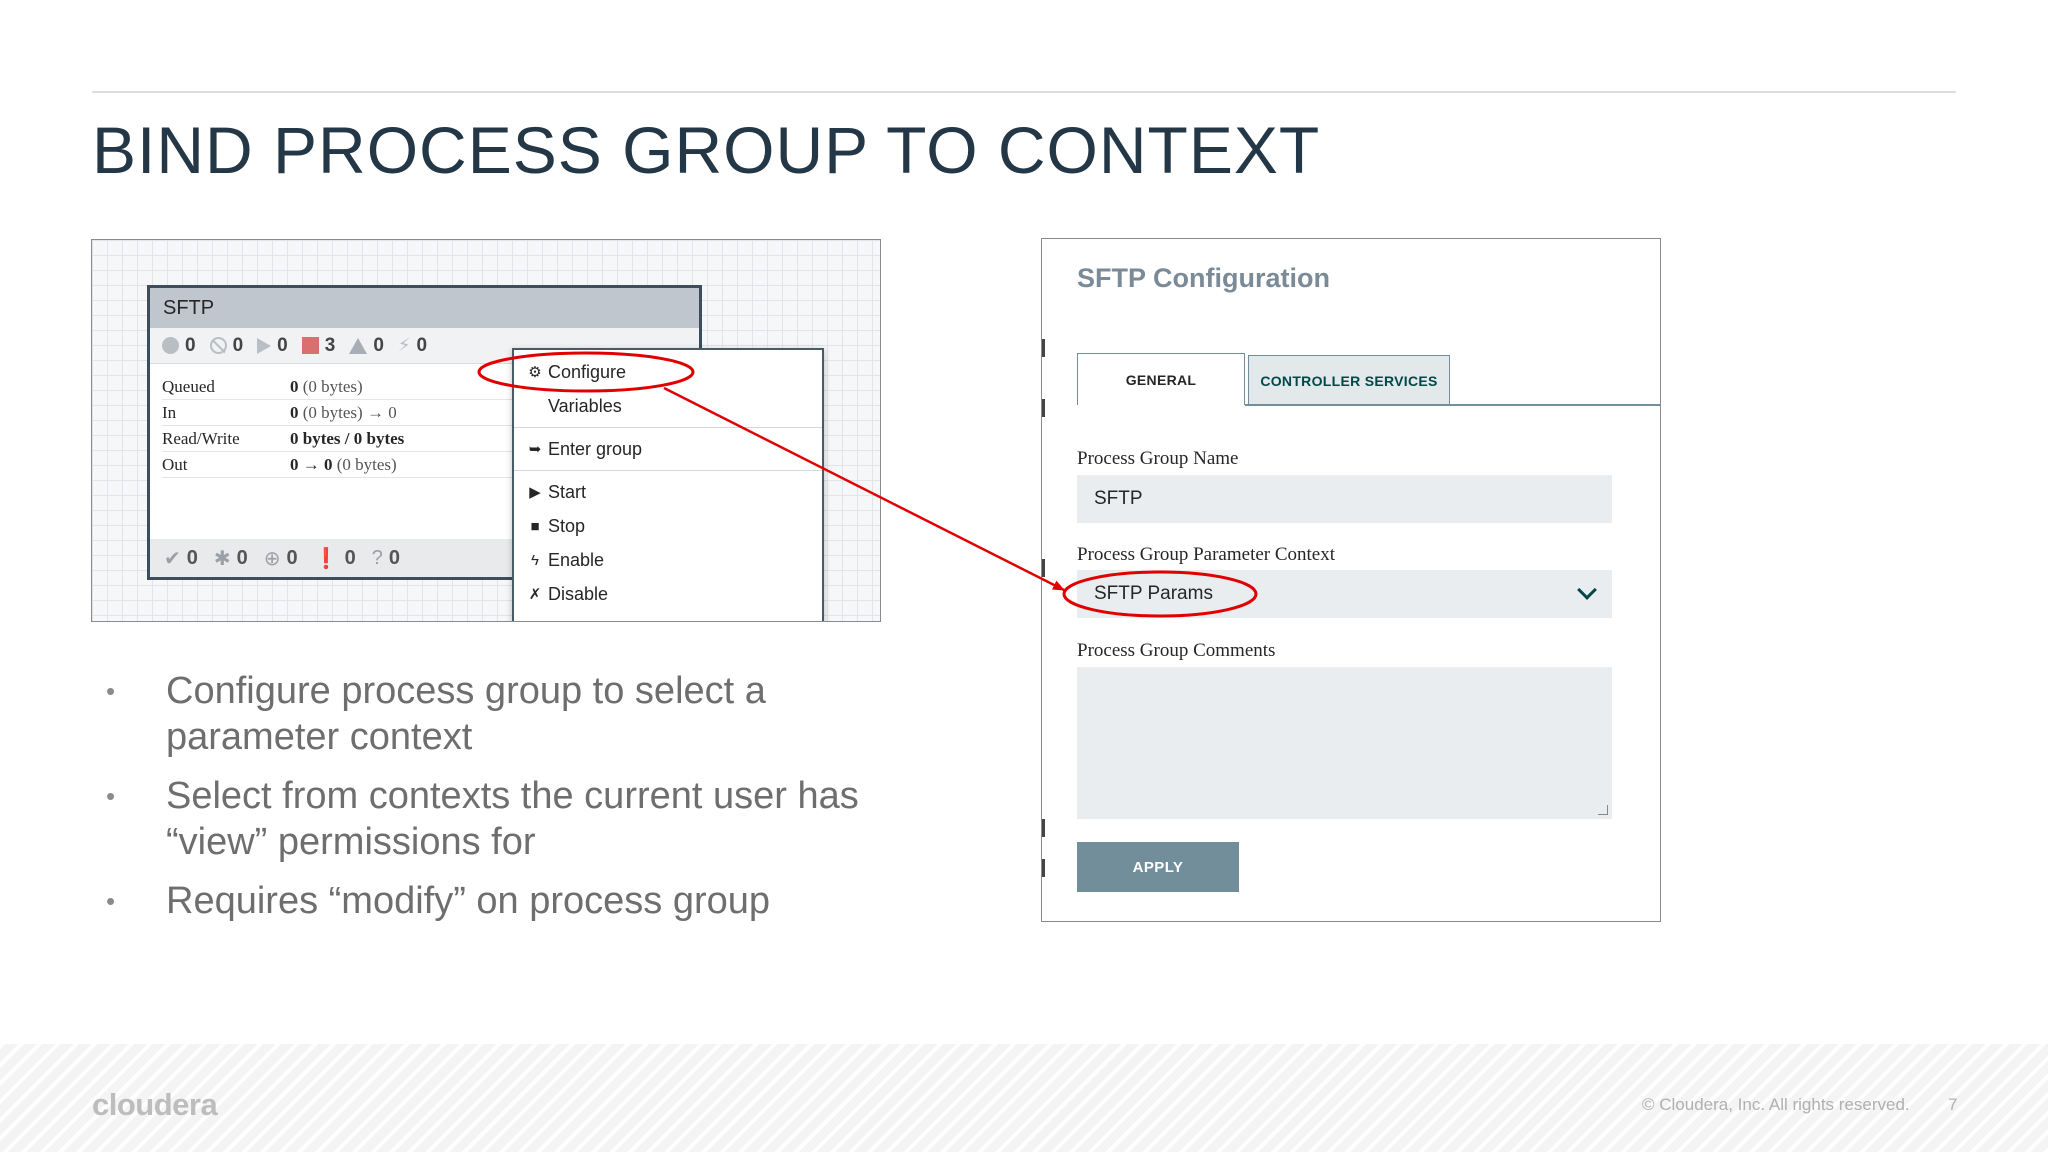 The width and height of the screenshot is (2048, 1152). I want to click on comments-textarea, so click(1344, 743).